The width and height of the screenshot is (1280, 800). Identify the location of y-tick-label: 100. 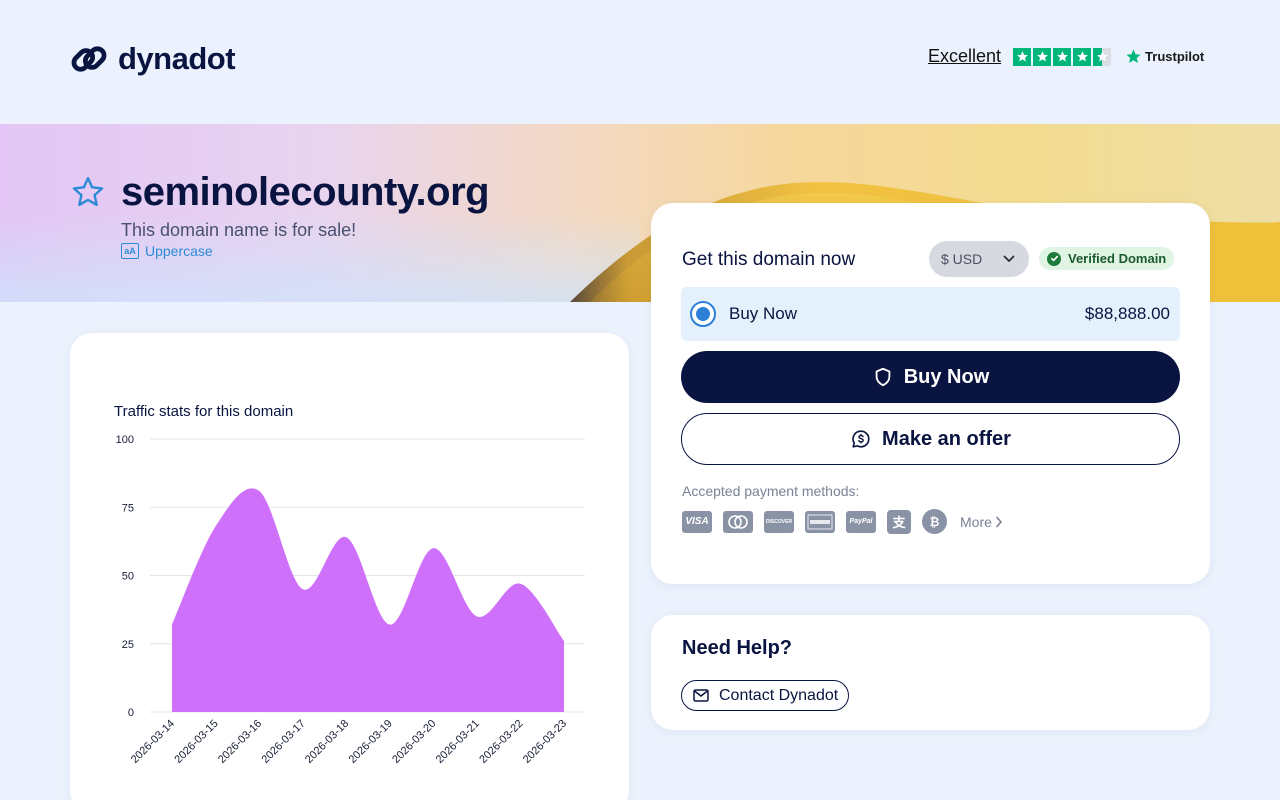
(125, 440).